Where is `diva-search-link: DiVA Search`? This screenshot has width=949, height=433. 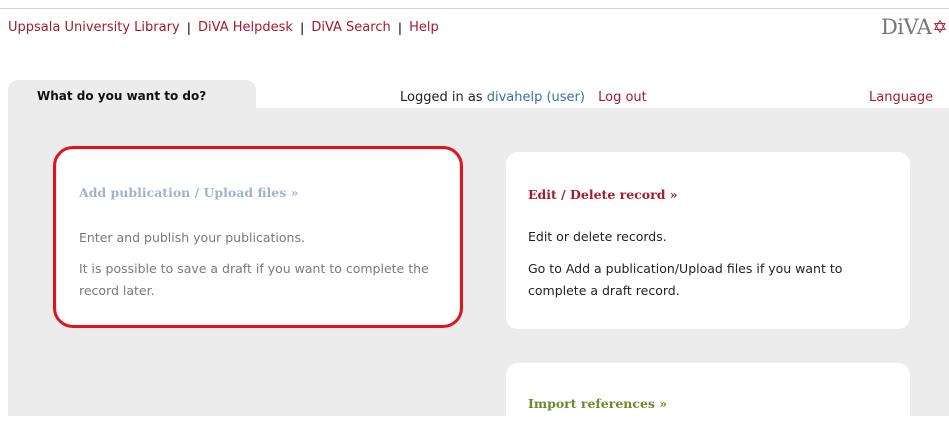 diva-search-link: DiVA Search is located at coordinates (350, 27).